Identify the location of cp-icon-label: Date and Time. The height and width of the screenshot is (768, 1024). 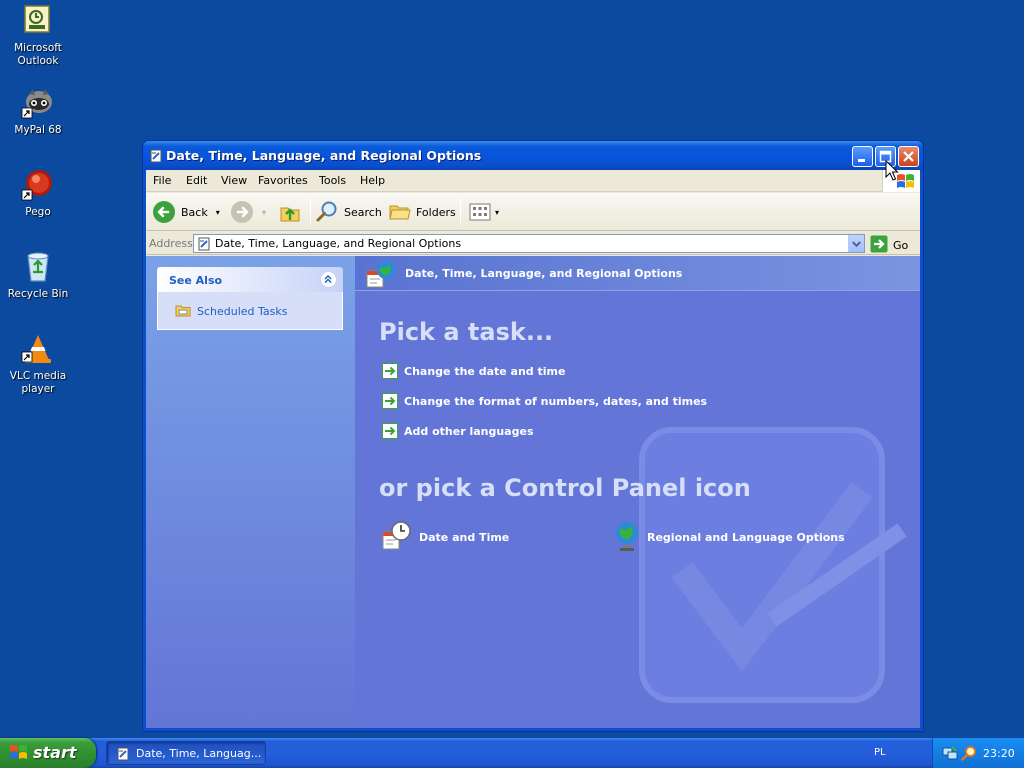
(464, 537).